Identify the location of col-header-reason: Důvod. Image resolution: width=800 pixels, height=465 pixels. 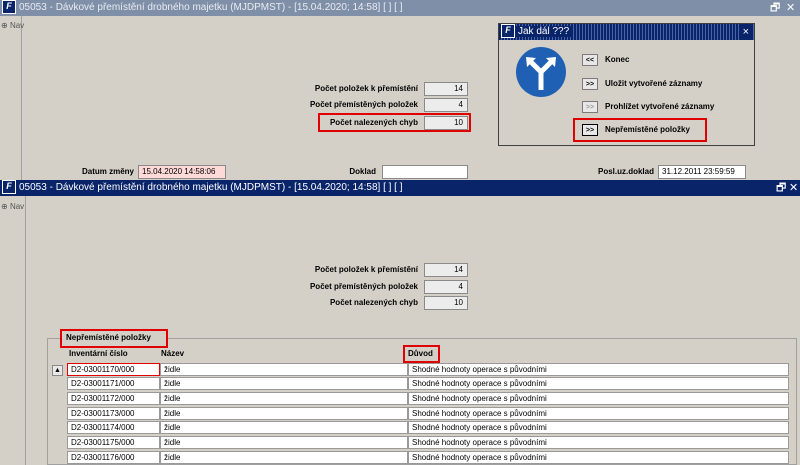
(420, 353).